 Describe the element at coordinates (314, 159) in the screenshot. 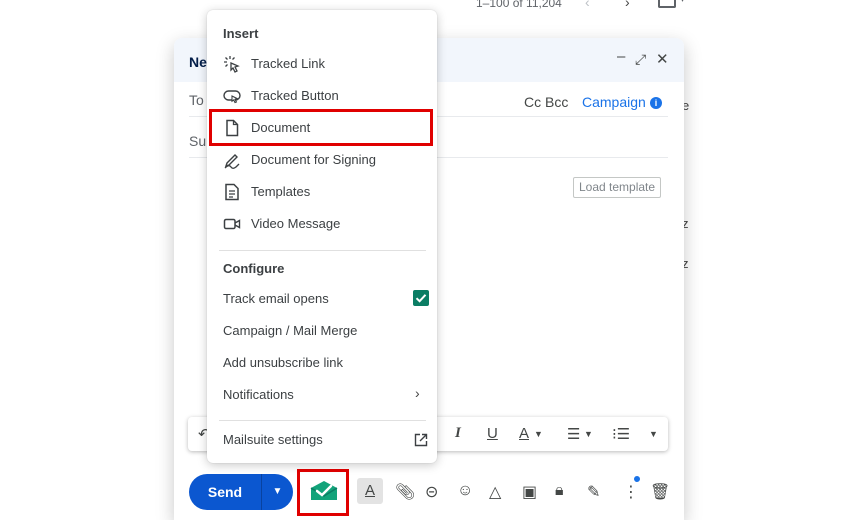

I see `menu-item-label: Document for Signing` at that location.